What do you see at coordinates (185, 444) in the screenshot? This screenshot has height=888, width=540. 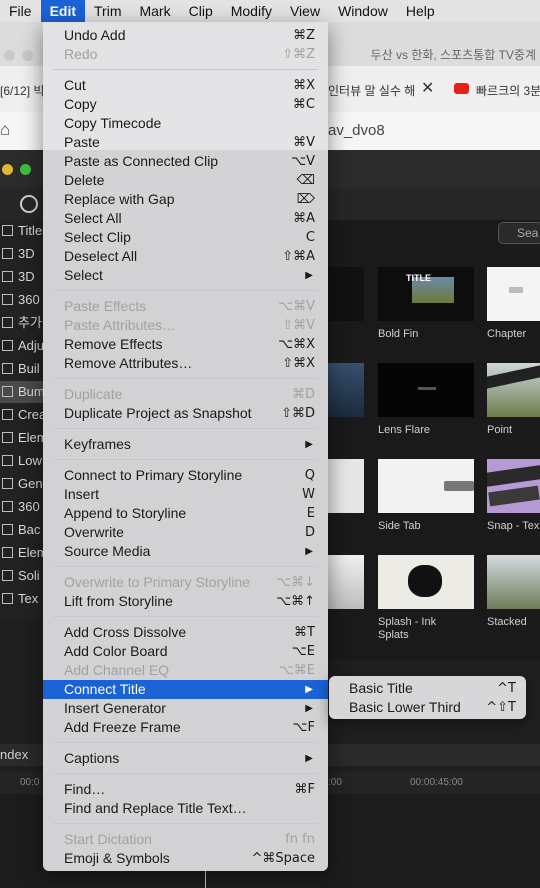 I see `menu-item-keyframes: Keyframes ▶` at bounding box center [185, 444].